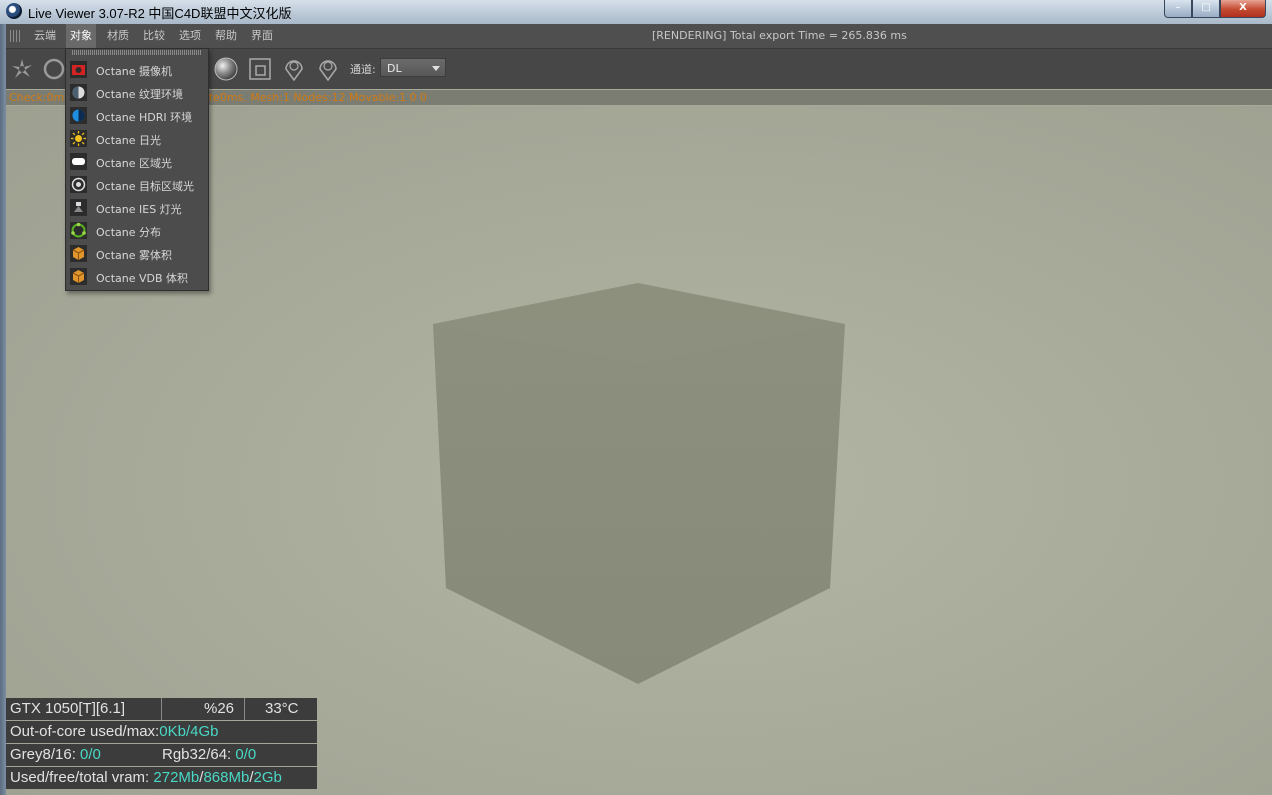 The height and width of the screenshot is (795, 1272). What do you see at coordinates (172, 731) in the screenshot?
I see `ooc-used: 0Kb` at bounding box center [172, 731].